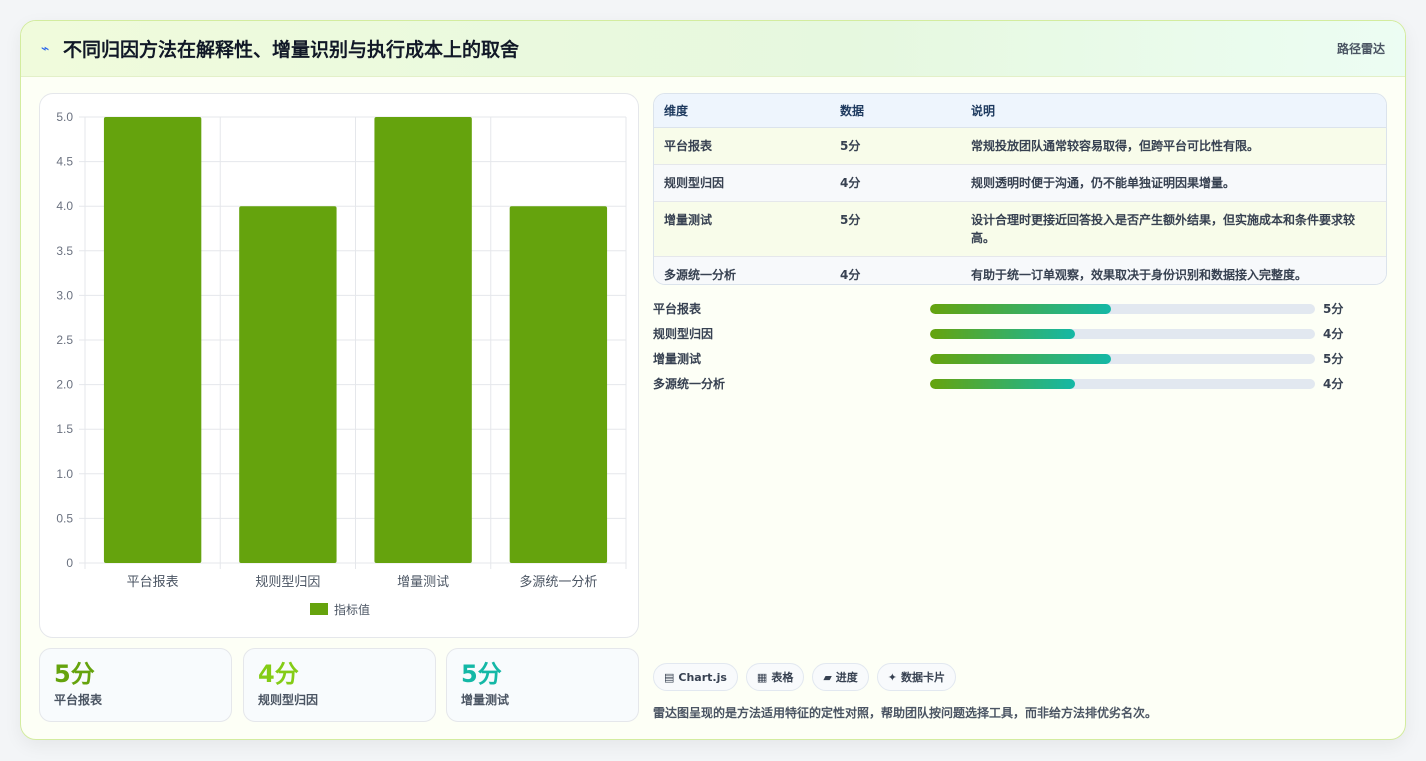 The image size is (1426, 761). What do you see at coordinates (64, 206) in the screenshot?
I see `y-tick-label: 4.0` at bounding box center [64, 206].